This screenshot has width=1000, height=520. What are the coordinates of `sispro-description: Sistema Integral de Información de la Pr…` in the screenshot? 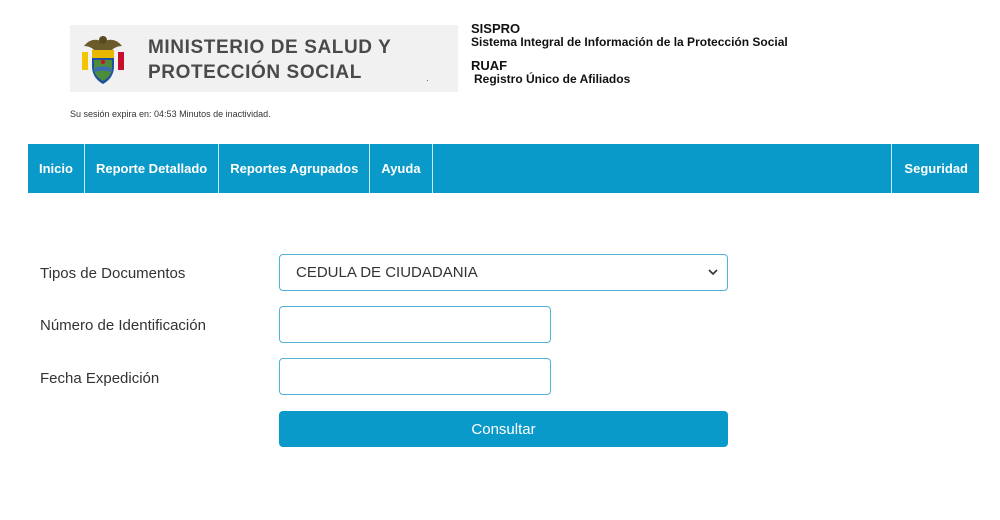 It's located at (629, 42).